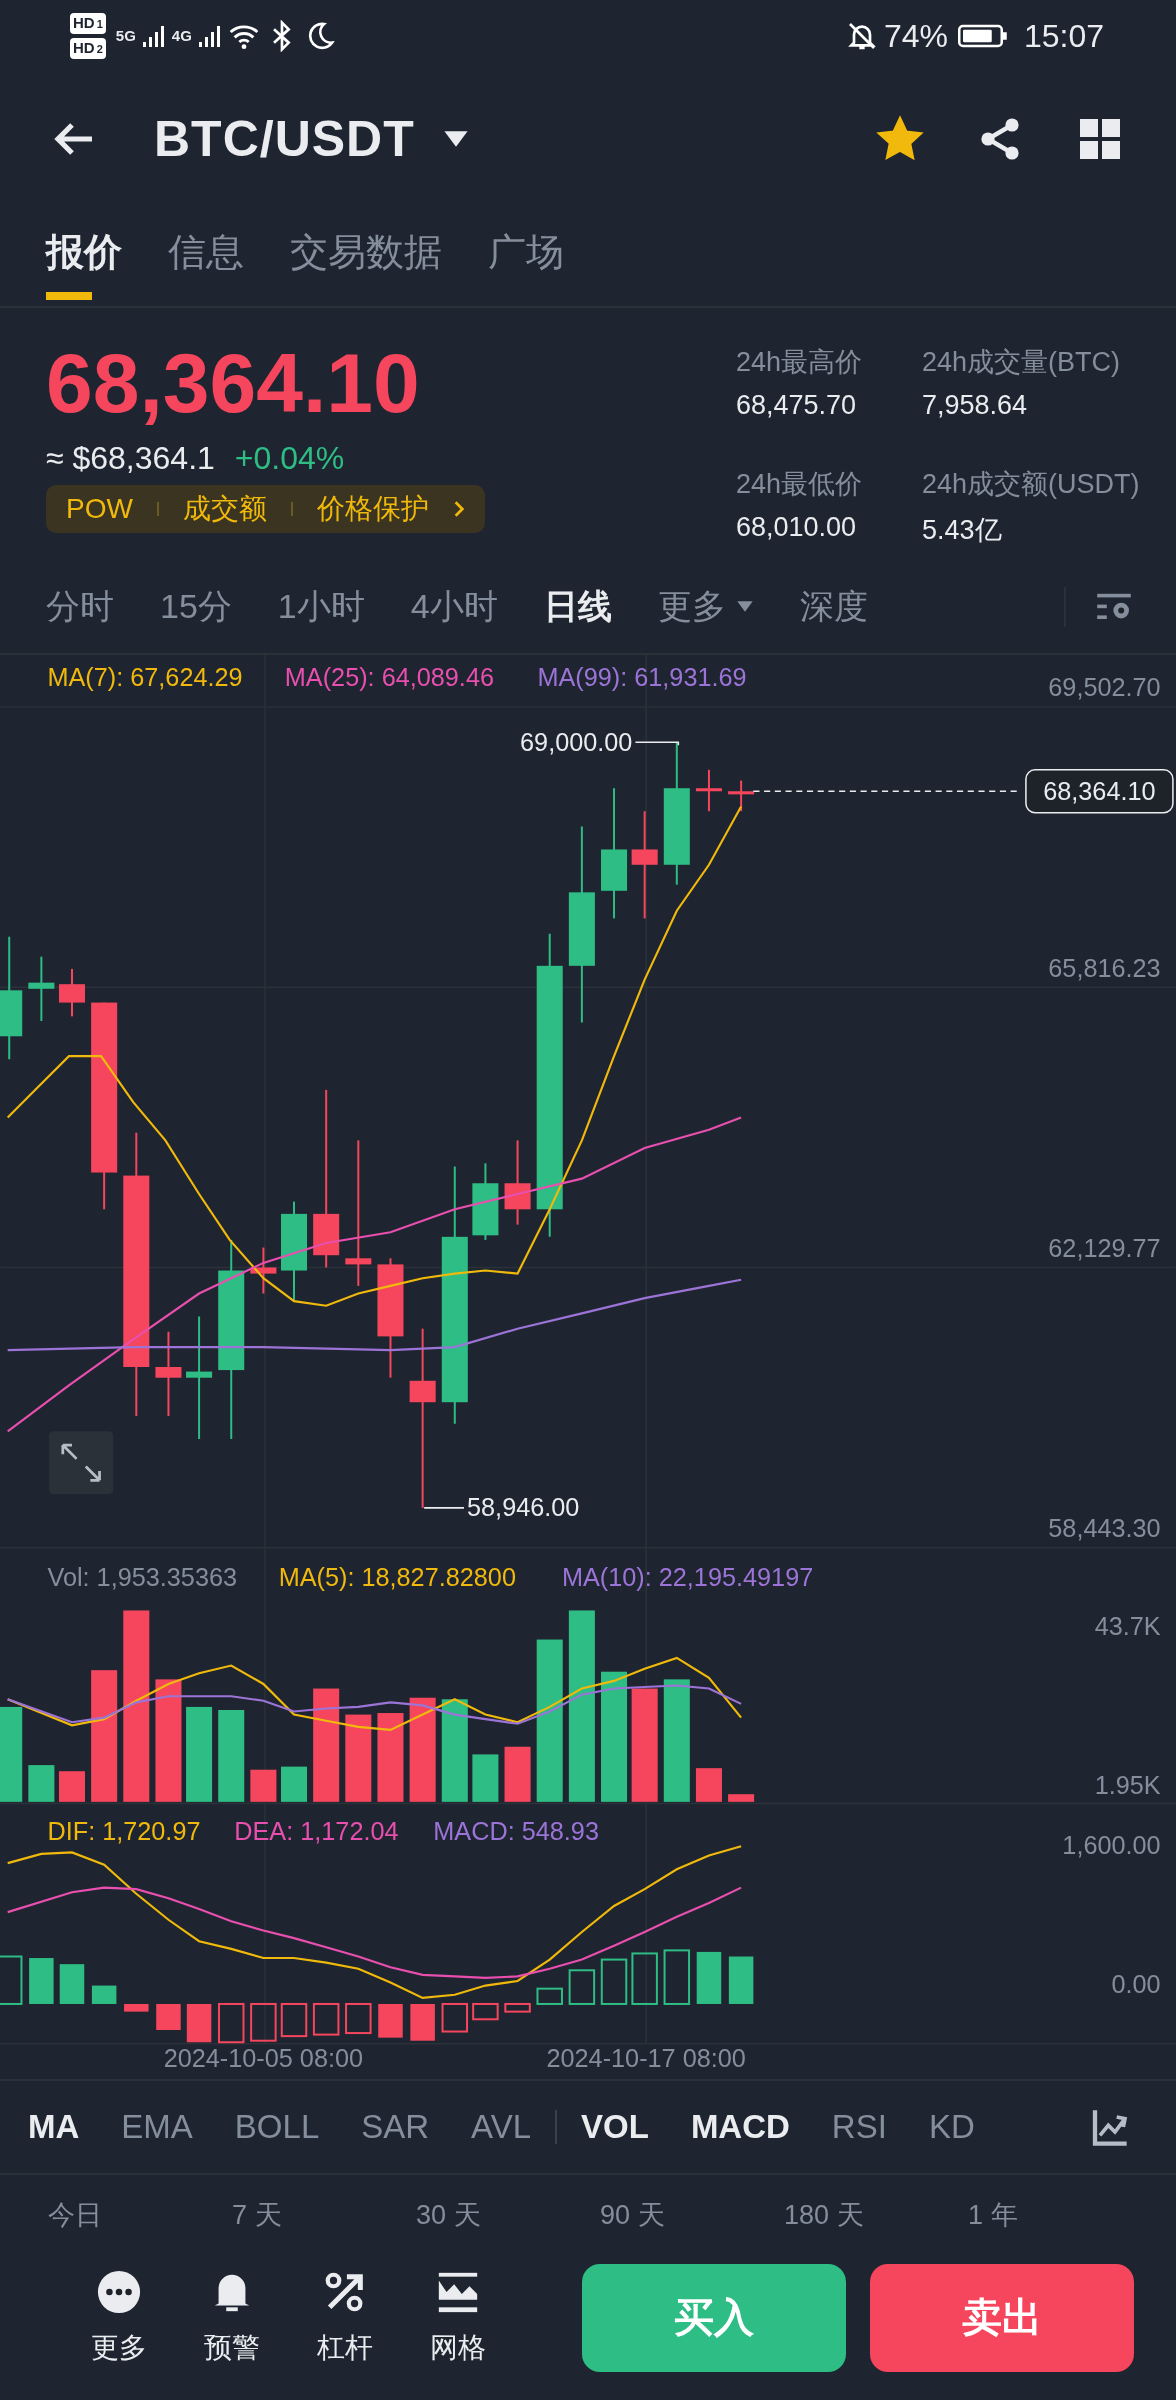 The height and width of the screenshot is (2400, 1176). Describe the element at coordinates (705, 606) in the screenshot. I see `interval-tab: 更多` at that location.